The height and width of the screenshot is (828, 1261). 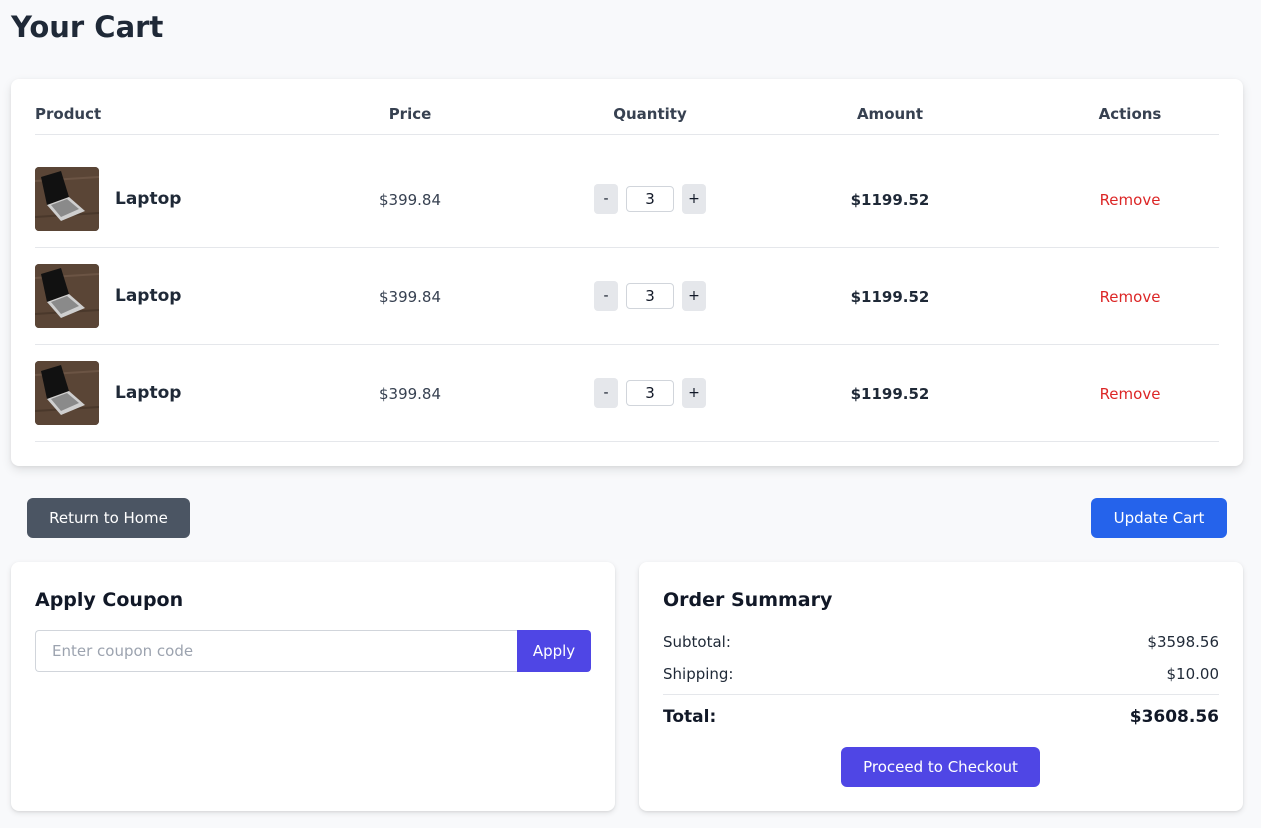 I want to click on coupon-panel: Apply Coupon Apply, so click(x=313, y=686).